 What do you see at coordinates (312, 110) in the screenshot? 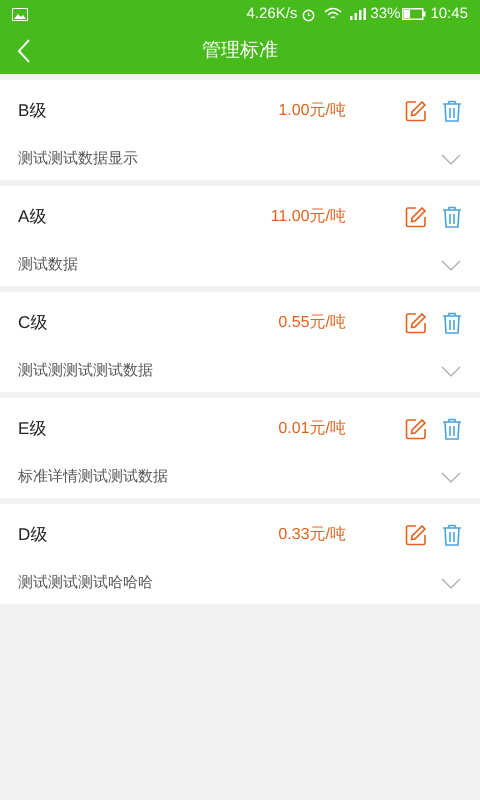
I see `price: 1.00元/吨` at bounding box center [312, 110].